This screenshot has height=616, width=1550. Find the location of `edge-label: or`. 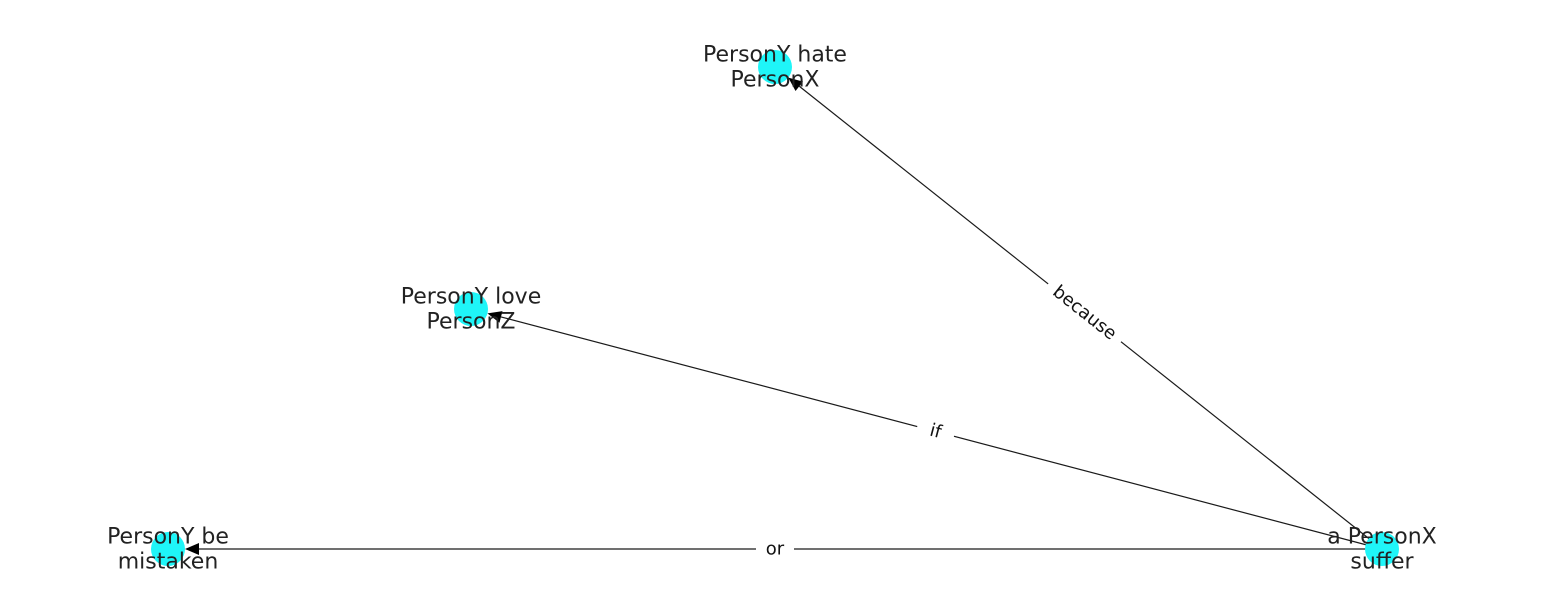

edge-label: or is located at coordinates (775, 549).